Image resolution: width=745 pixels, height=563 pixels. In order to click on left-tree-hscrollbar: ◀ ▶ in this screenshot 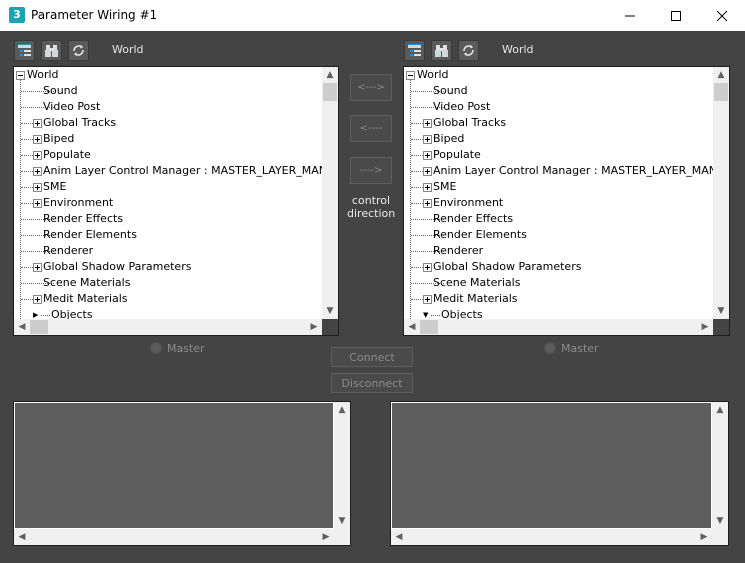, I will do `click(168, 327)`.